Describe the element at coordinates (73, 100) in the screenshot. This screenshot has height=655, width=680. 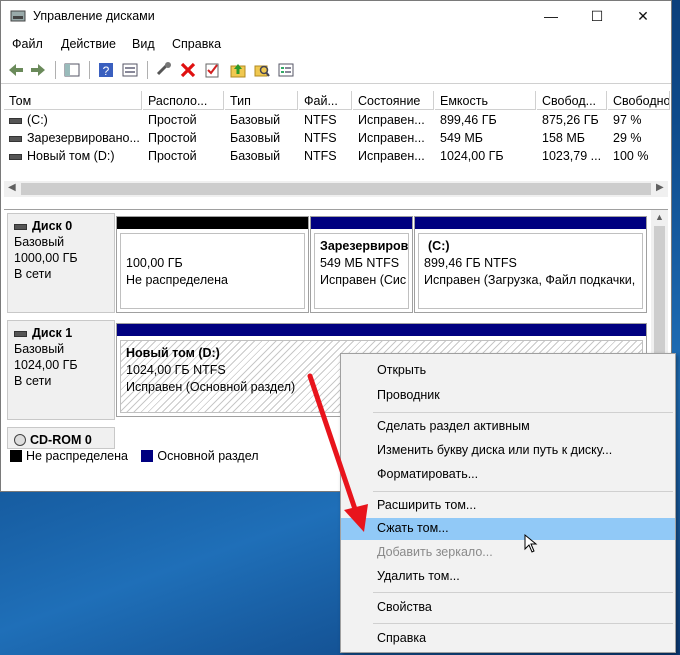
I see `column-header-volume: Том` at that location.